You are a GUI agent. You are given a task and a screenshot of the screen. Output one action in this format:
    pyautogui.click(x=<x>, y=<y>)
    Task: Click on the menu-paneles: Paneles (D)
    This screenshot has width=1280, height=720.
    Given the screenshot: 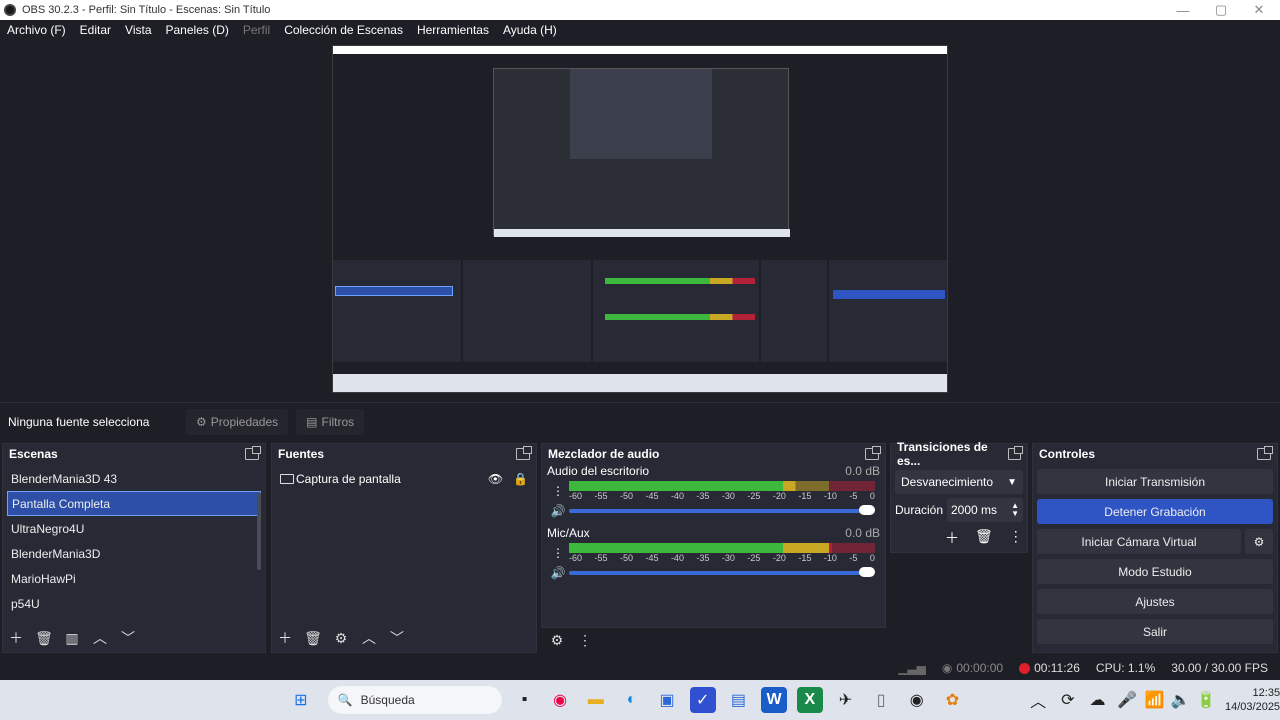 What is the action you would take?
    pyautogui.click(x=197, y=30)
    